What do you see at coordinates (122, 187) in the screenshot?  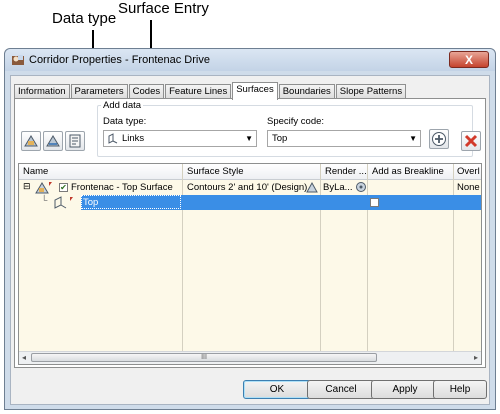 I see `surface-name: Frontenac - Top Surface` at bounding box center [122, 187].